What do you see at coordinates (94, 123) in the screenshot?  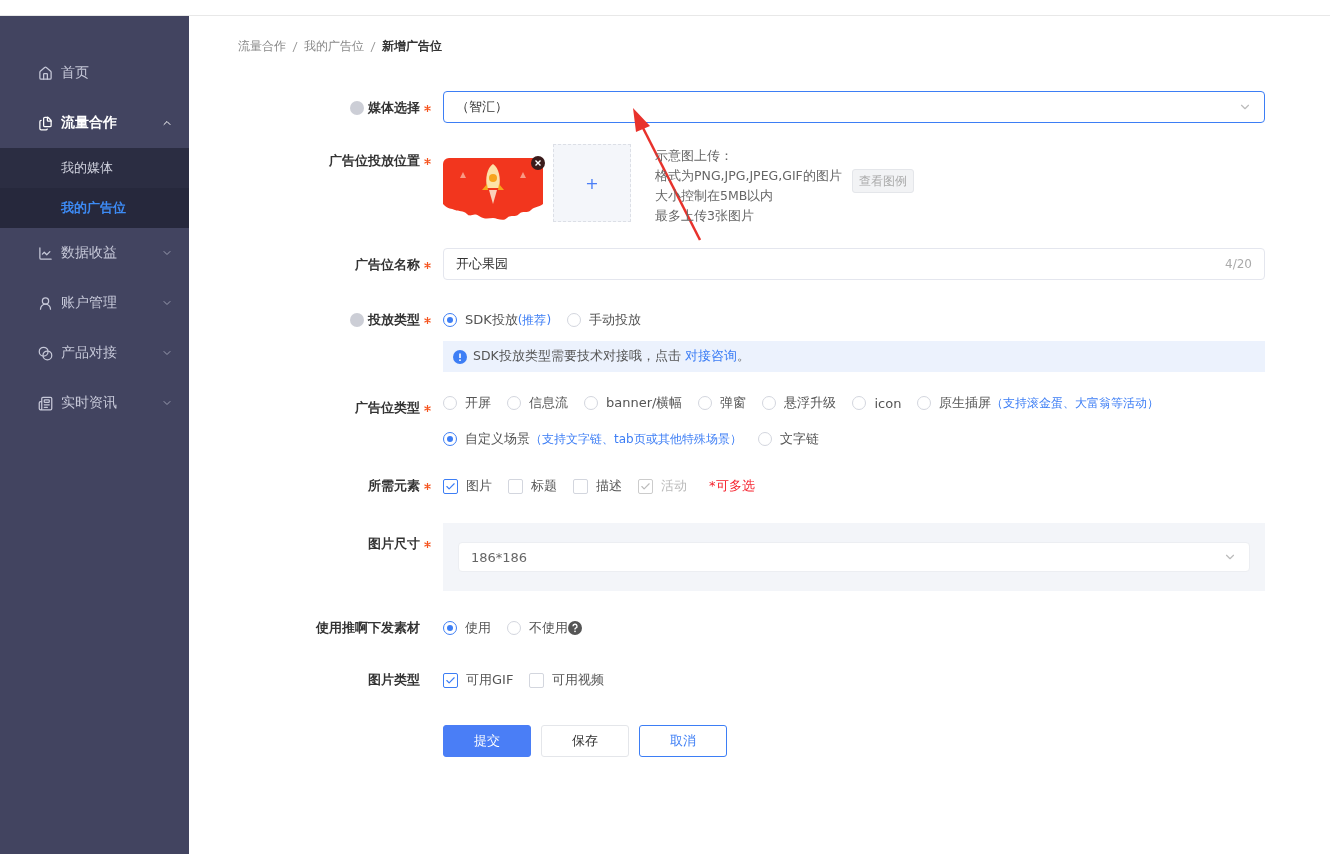 I see `nav-item: 流量合作` at bounding box center [94, 123].